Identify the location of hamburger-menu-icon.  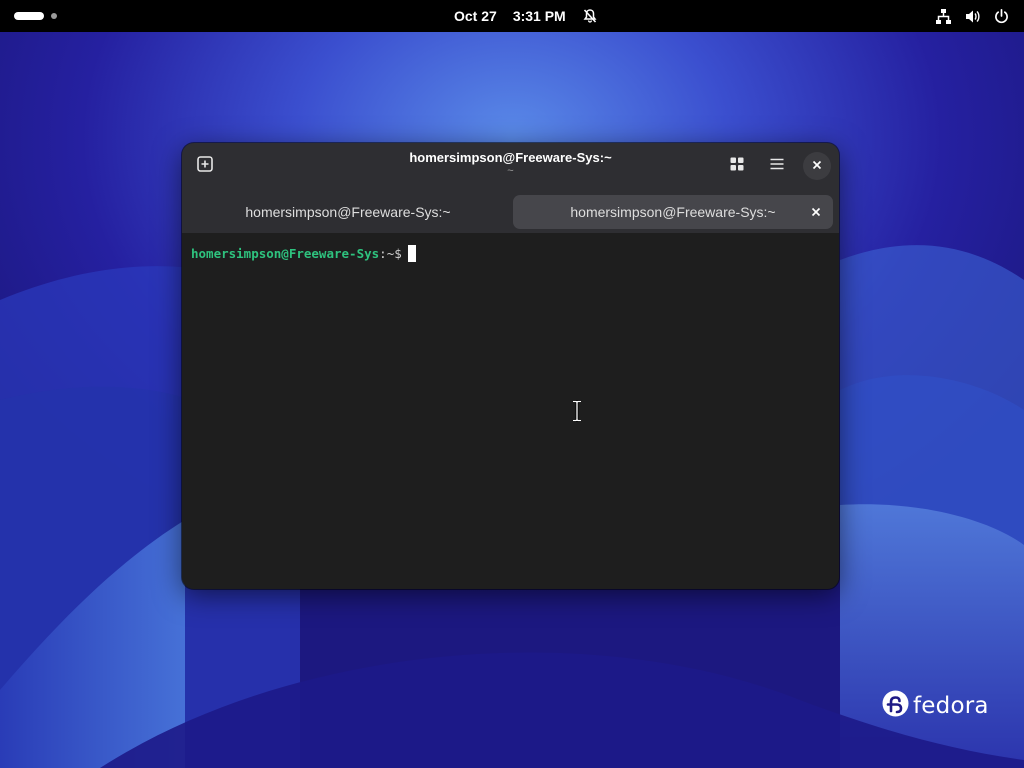
(777, 166).